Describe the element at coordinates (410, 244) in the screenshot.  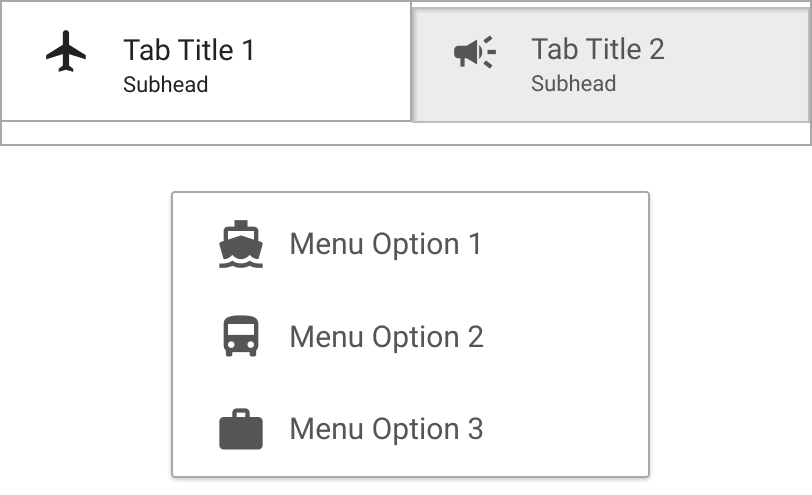
I see `menu-item: Menu Option 1` at that location.